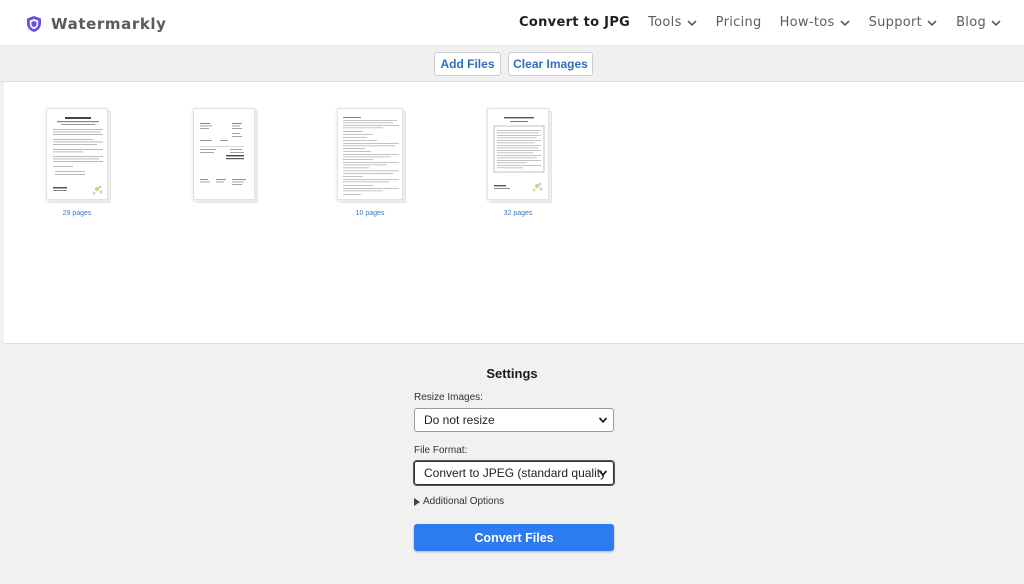 This screenshot has width=1024, height=584. I want to click on nav-label: Tools, so click(665, 22).